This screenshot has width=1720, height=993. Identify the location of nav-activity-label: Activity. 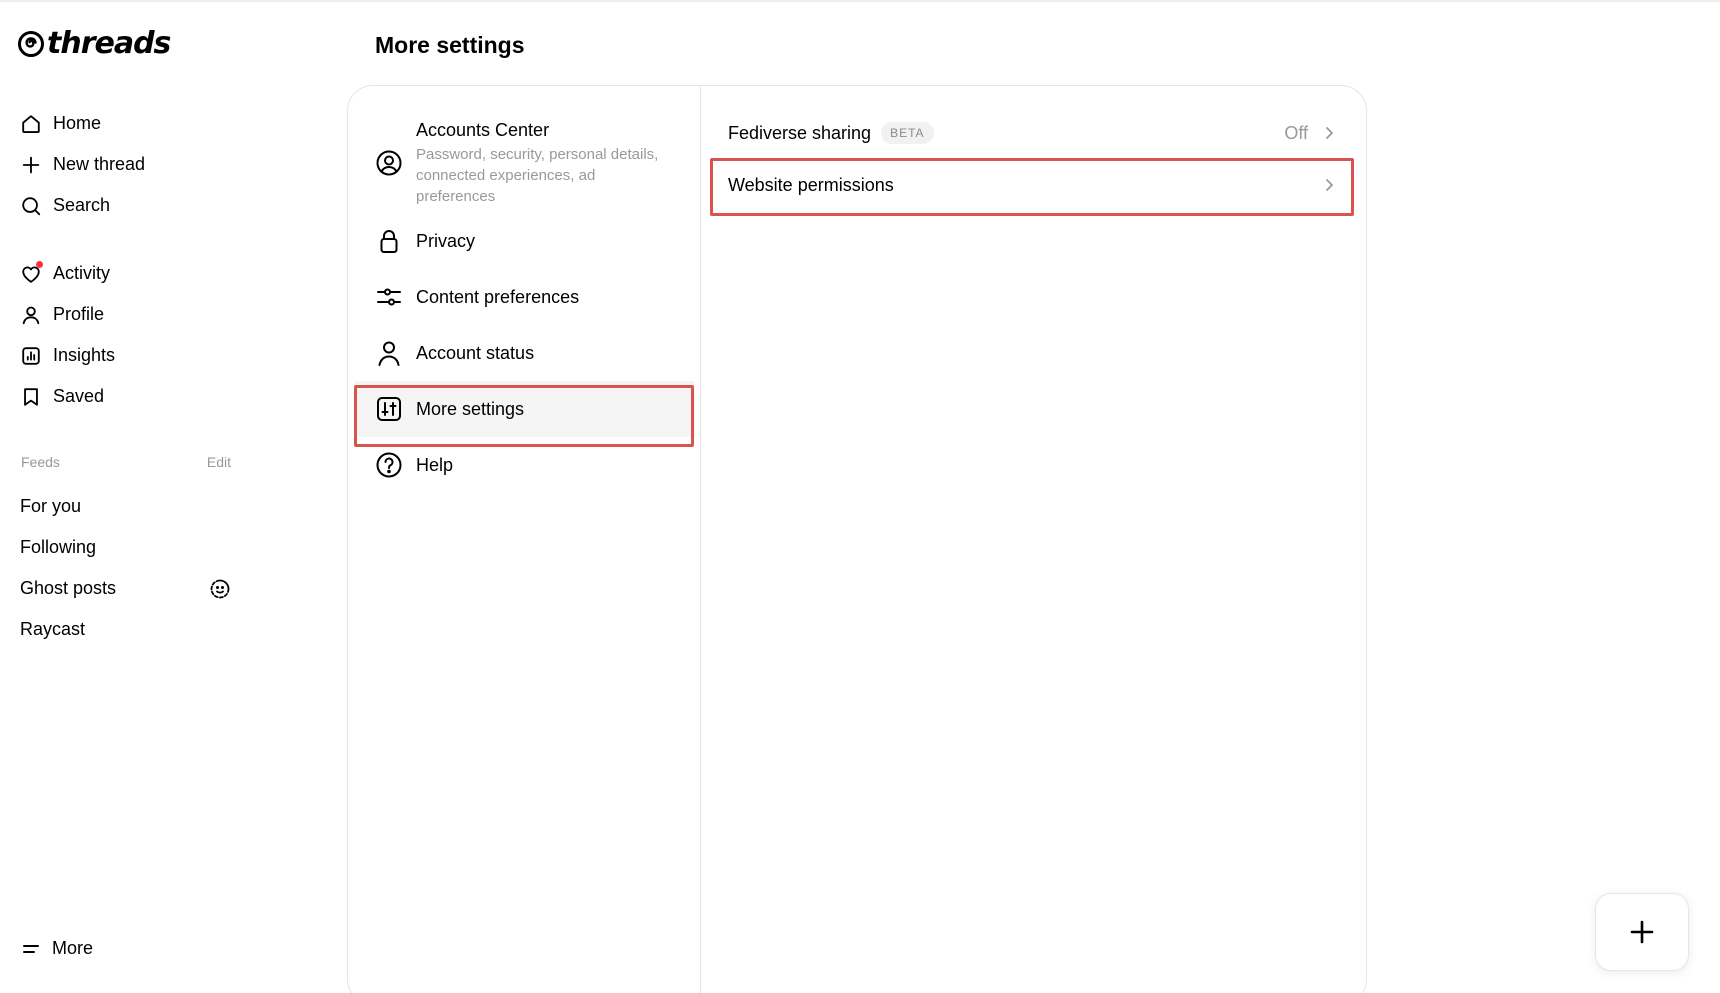
(82, 273).